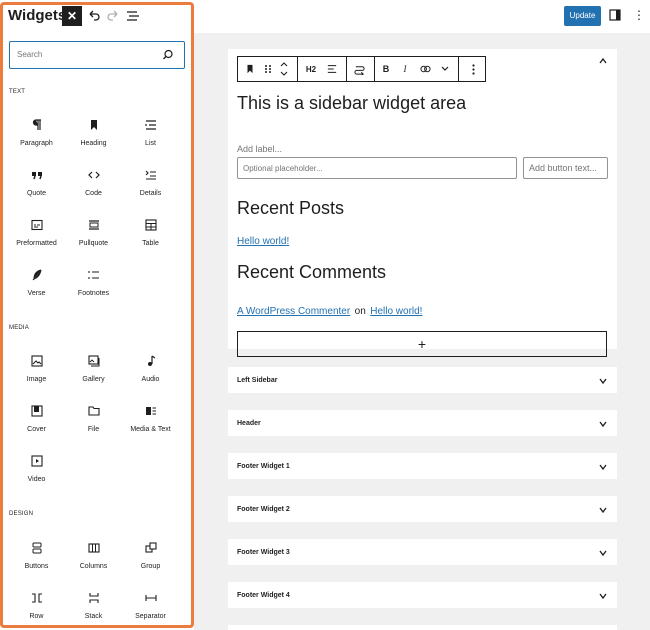 This screenshot has height=630, width=650. What do you see at coordinates (36, 419) in the screenshot?
I see `block-cover: Cover` at bounding box center [36, 419].